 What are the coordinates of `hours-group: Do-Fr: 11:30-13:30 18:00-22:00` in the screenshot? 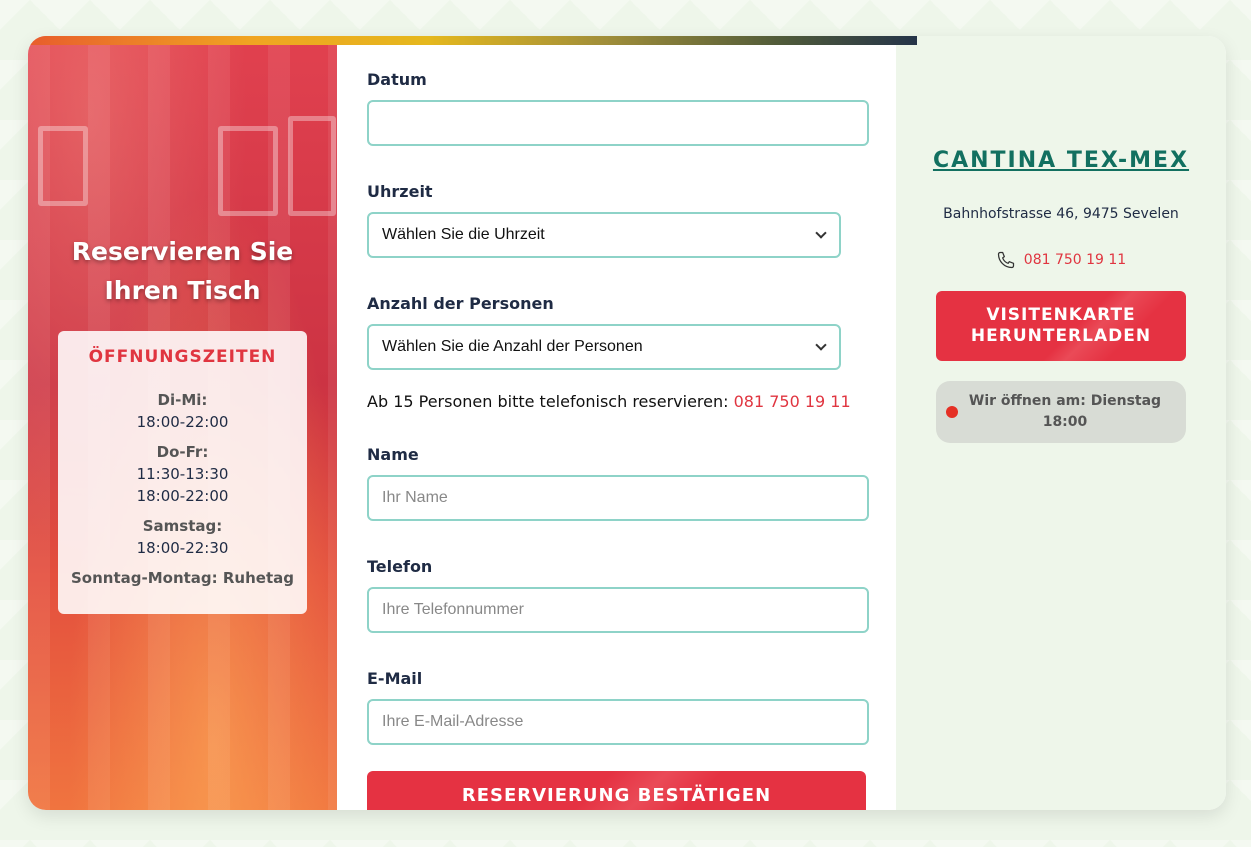 It's located at (182, 474).